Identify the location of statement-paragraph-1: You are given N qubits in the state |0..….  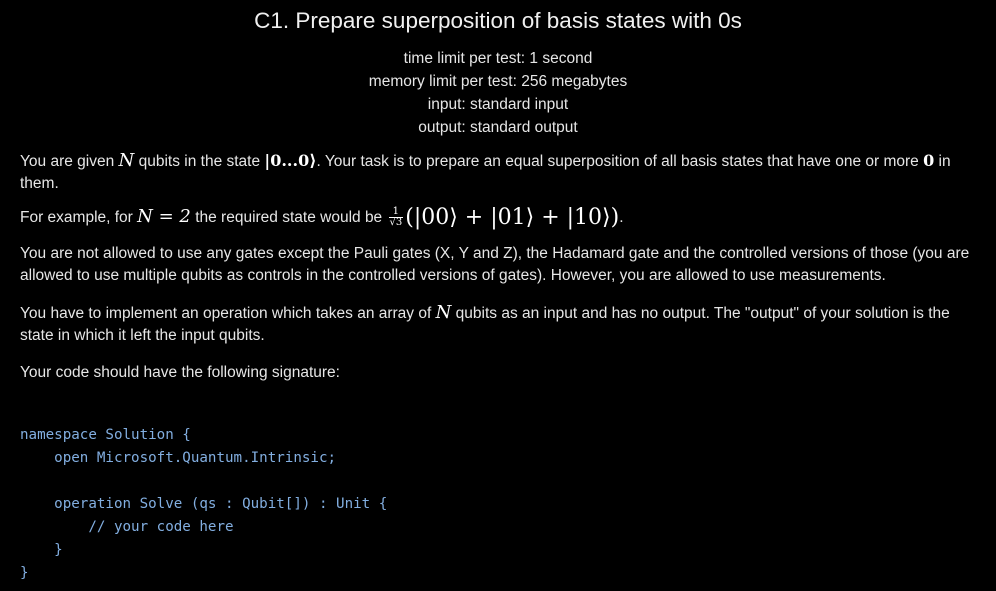
(503, 172).